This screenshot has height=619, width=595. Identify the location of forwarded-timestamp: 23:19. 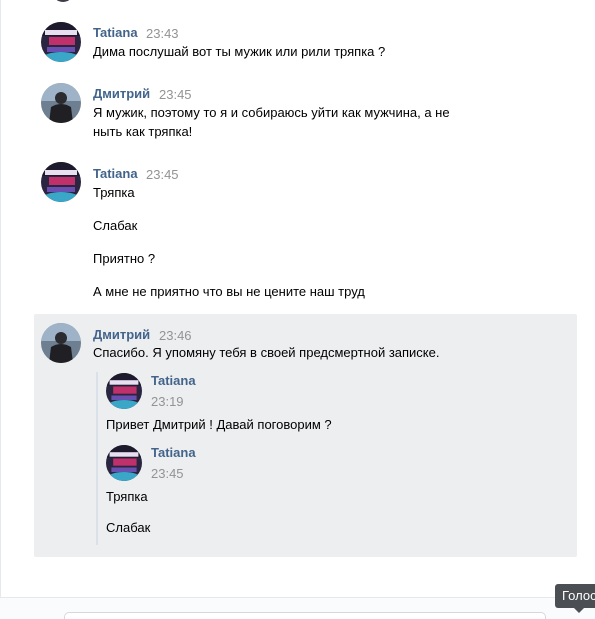
(167, 401).